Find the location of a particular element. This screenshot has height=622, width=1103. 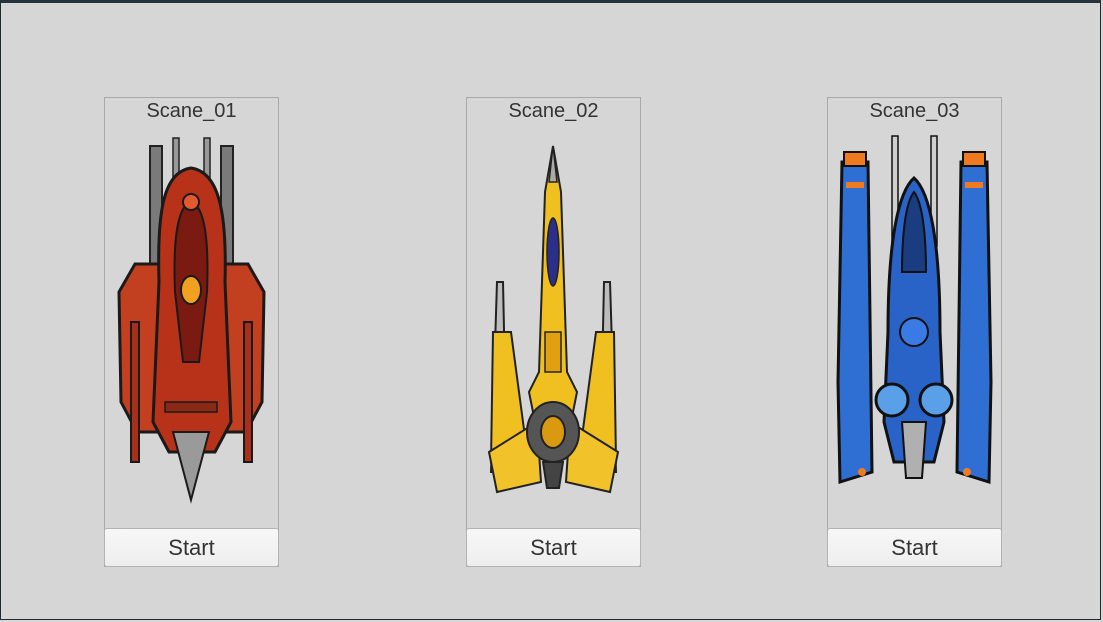

start-button-3: Start is located at coordinates (914, 547).